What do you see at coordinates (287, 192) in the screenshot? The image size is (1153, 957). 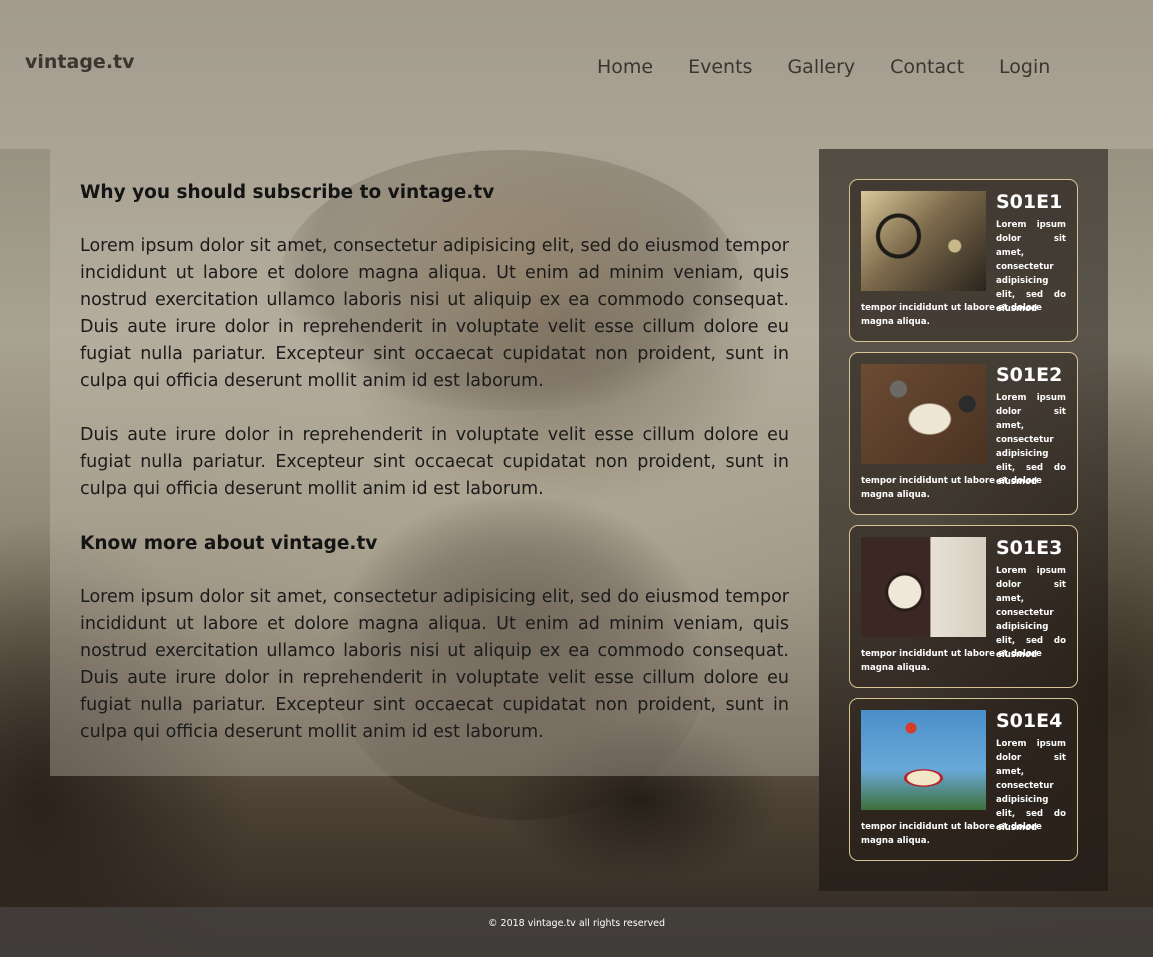 I see `subscribe-heading: Why you should subscribe to vintage.tv` at bounding box center [287, 192].